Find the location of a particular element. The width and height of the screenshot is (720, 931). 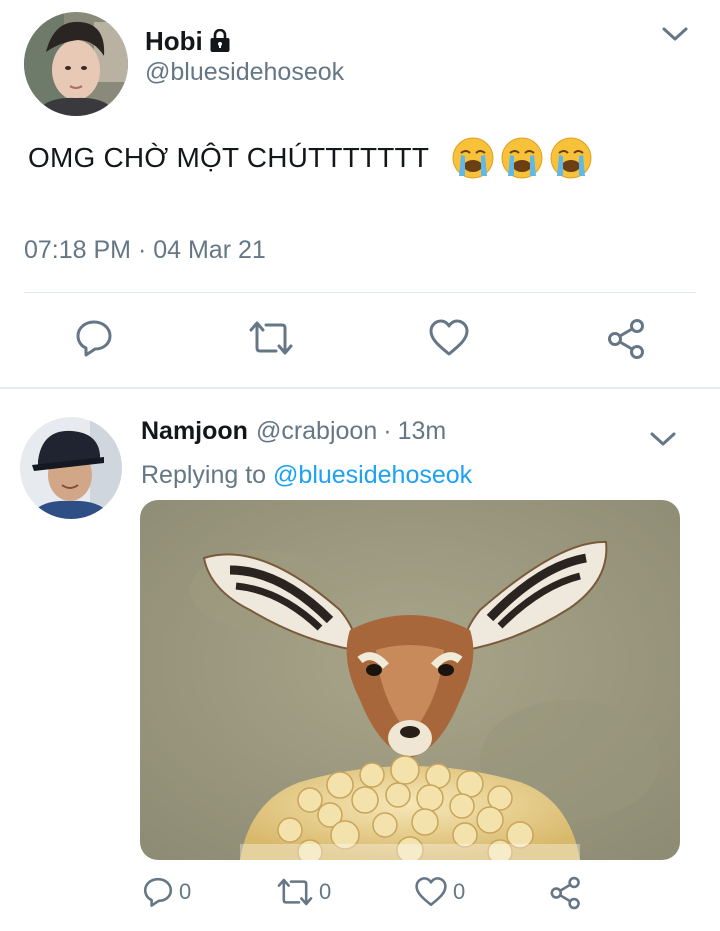

replying-prefix: Replying to is located at coordinates (204, 475).